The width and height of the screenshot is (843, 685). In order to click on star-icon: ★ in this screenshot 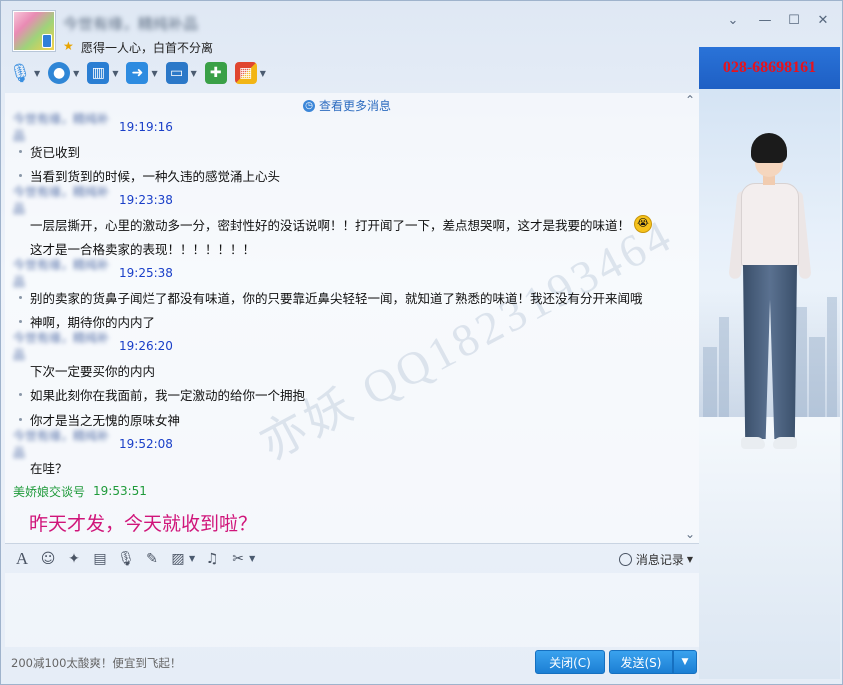, I will do `click(68, 46)`.